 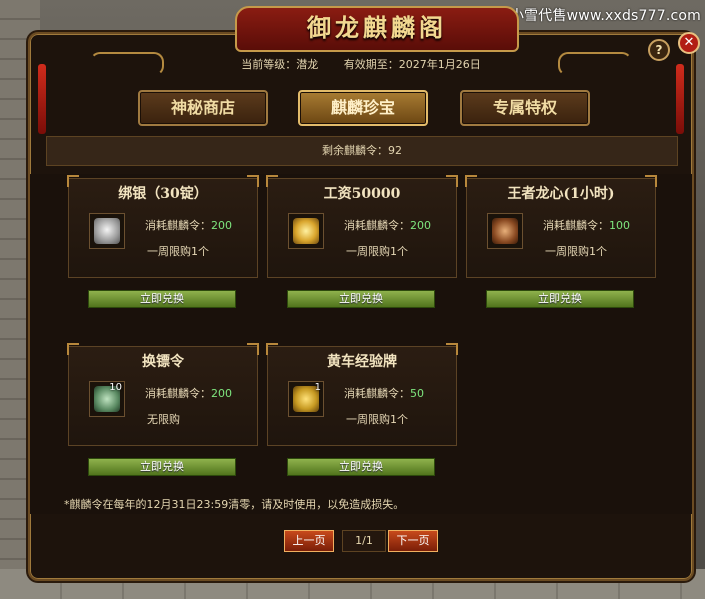 What do you see at coordinates (605, 16) in the screenshot?
I see `watermark: 小雪代售www.xxds777.com` at bounding box center [605, 16].